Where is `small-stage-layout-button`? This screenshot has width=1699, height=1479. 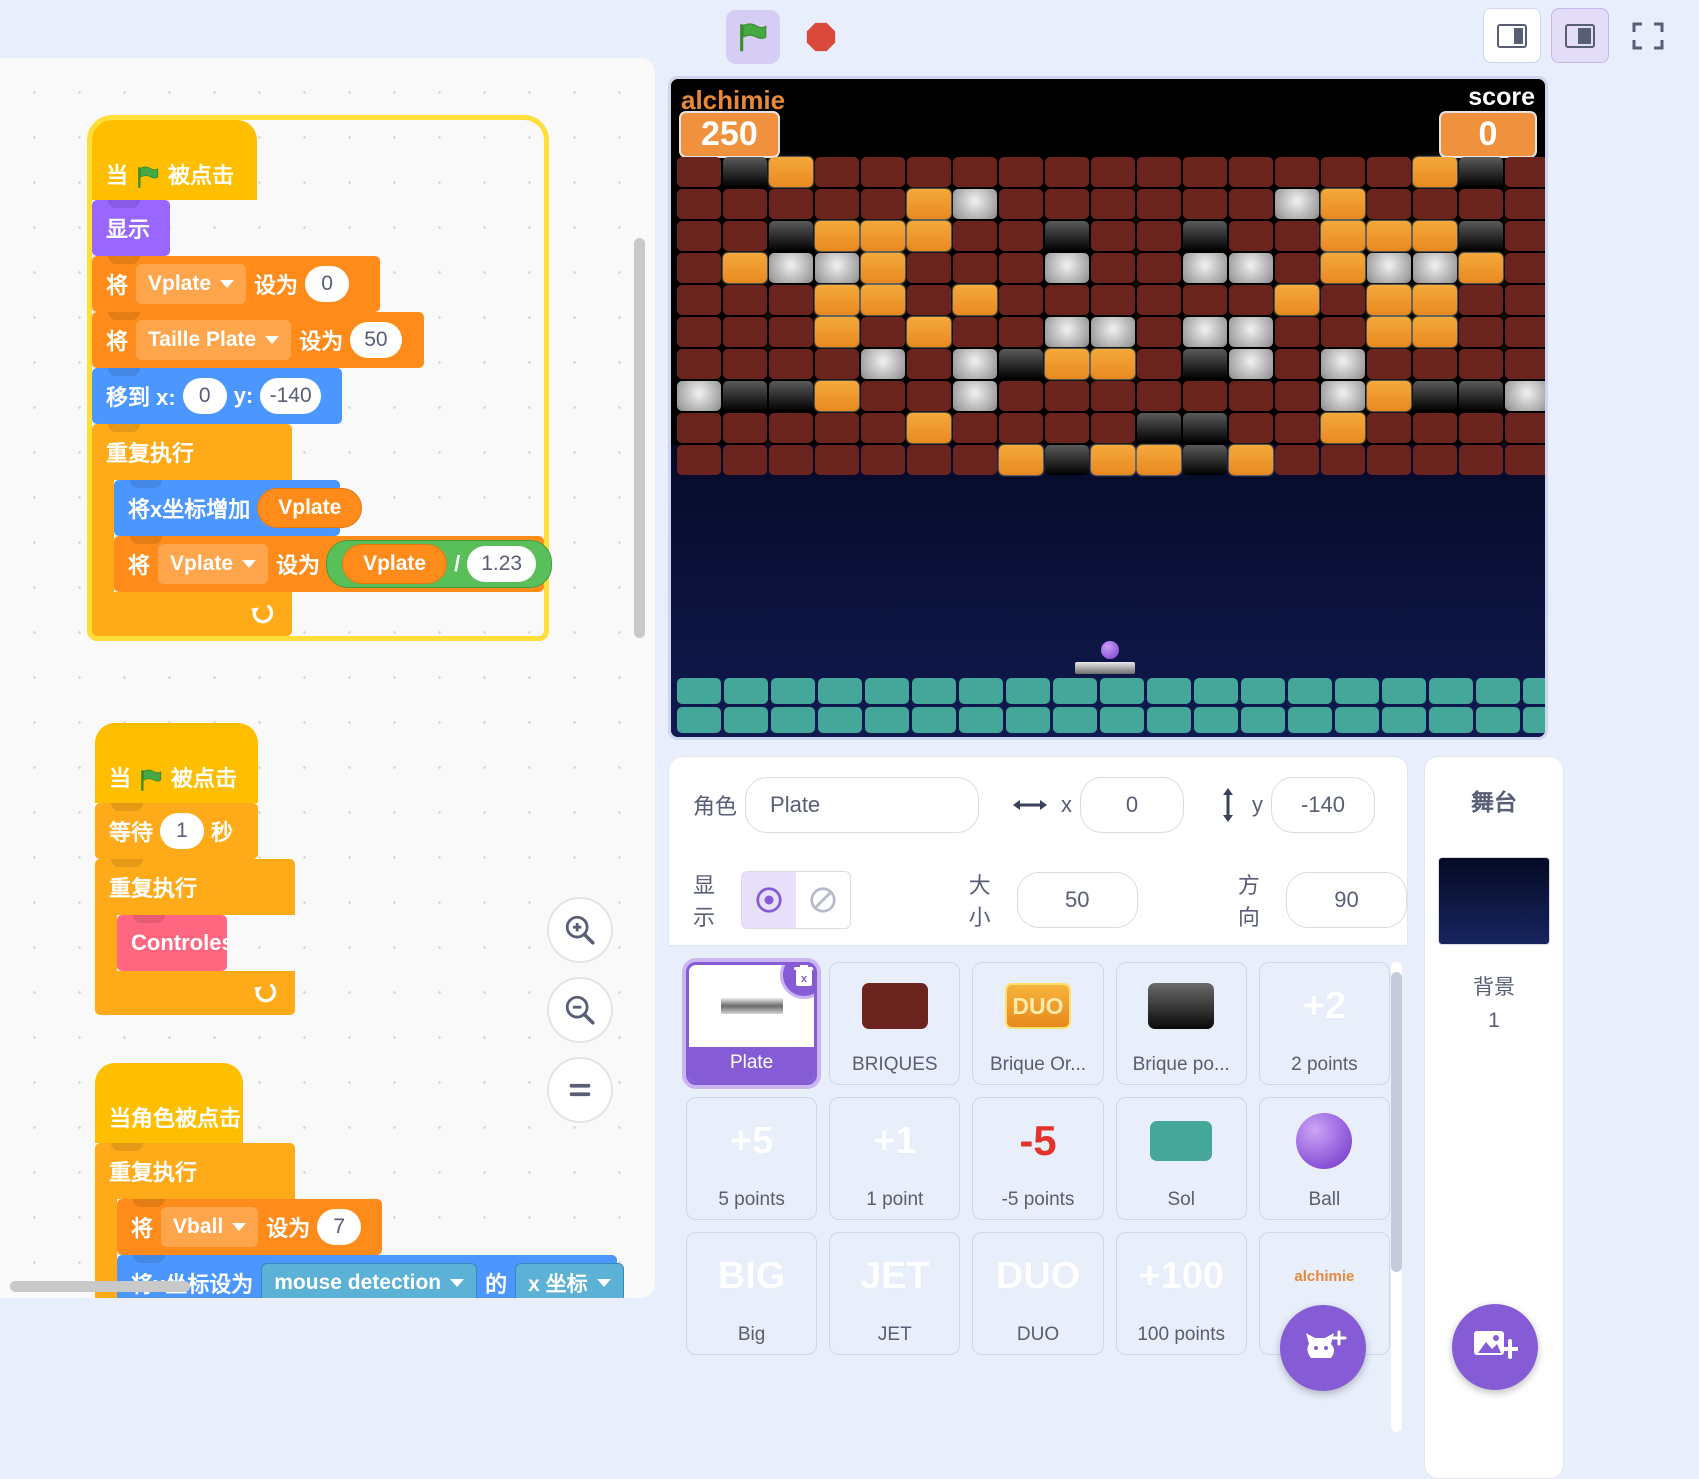 small-stage-layout-button is located at coordinates (1512, 35).